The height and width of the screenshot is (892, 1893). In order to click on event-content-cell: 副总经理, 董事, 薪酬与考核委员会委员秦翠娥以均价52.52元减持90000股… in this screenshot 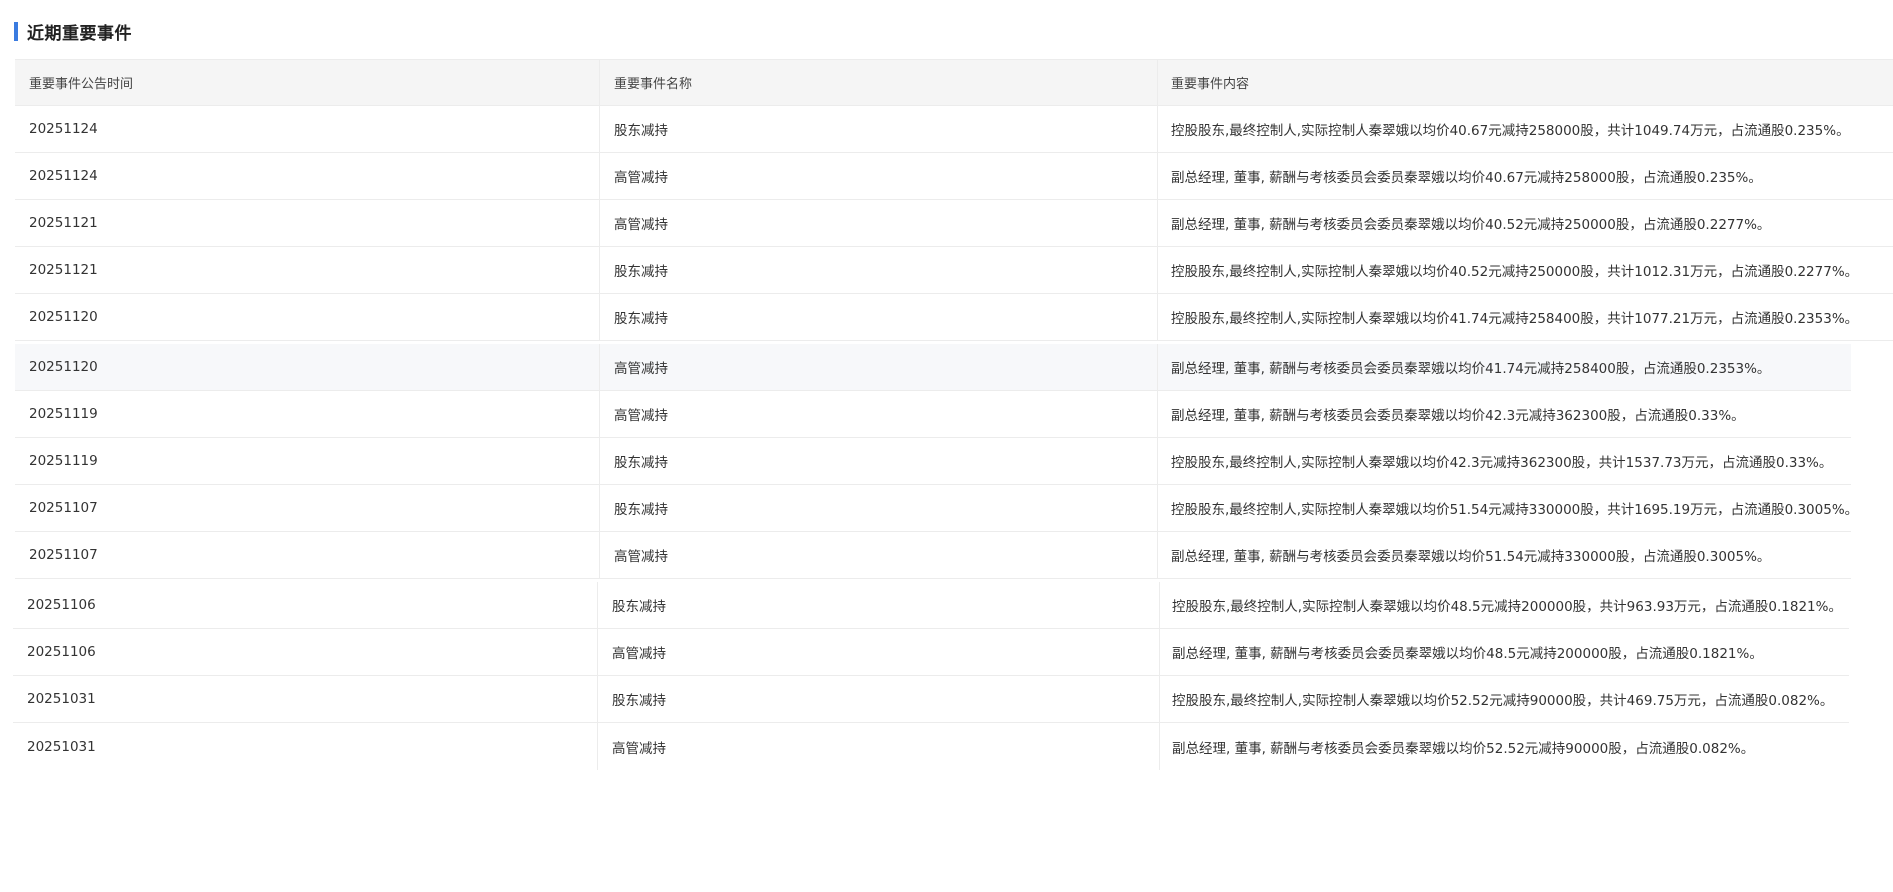, I will do `click(1463, 748)`.